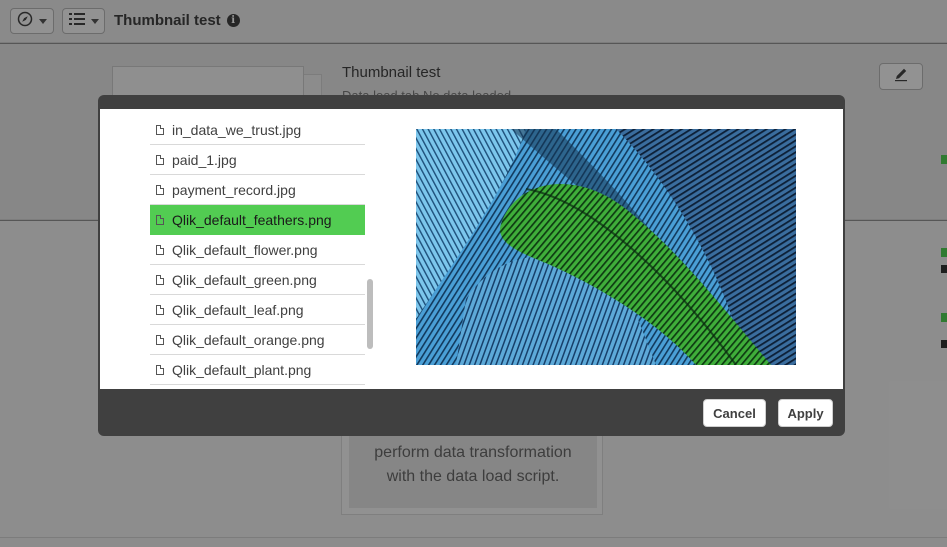 This screenshot has width=947, height=547. I want to click on file-list-item: Qlik_default_orange.png, so click(257, 340).